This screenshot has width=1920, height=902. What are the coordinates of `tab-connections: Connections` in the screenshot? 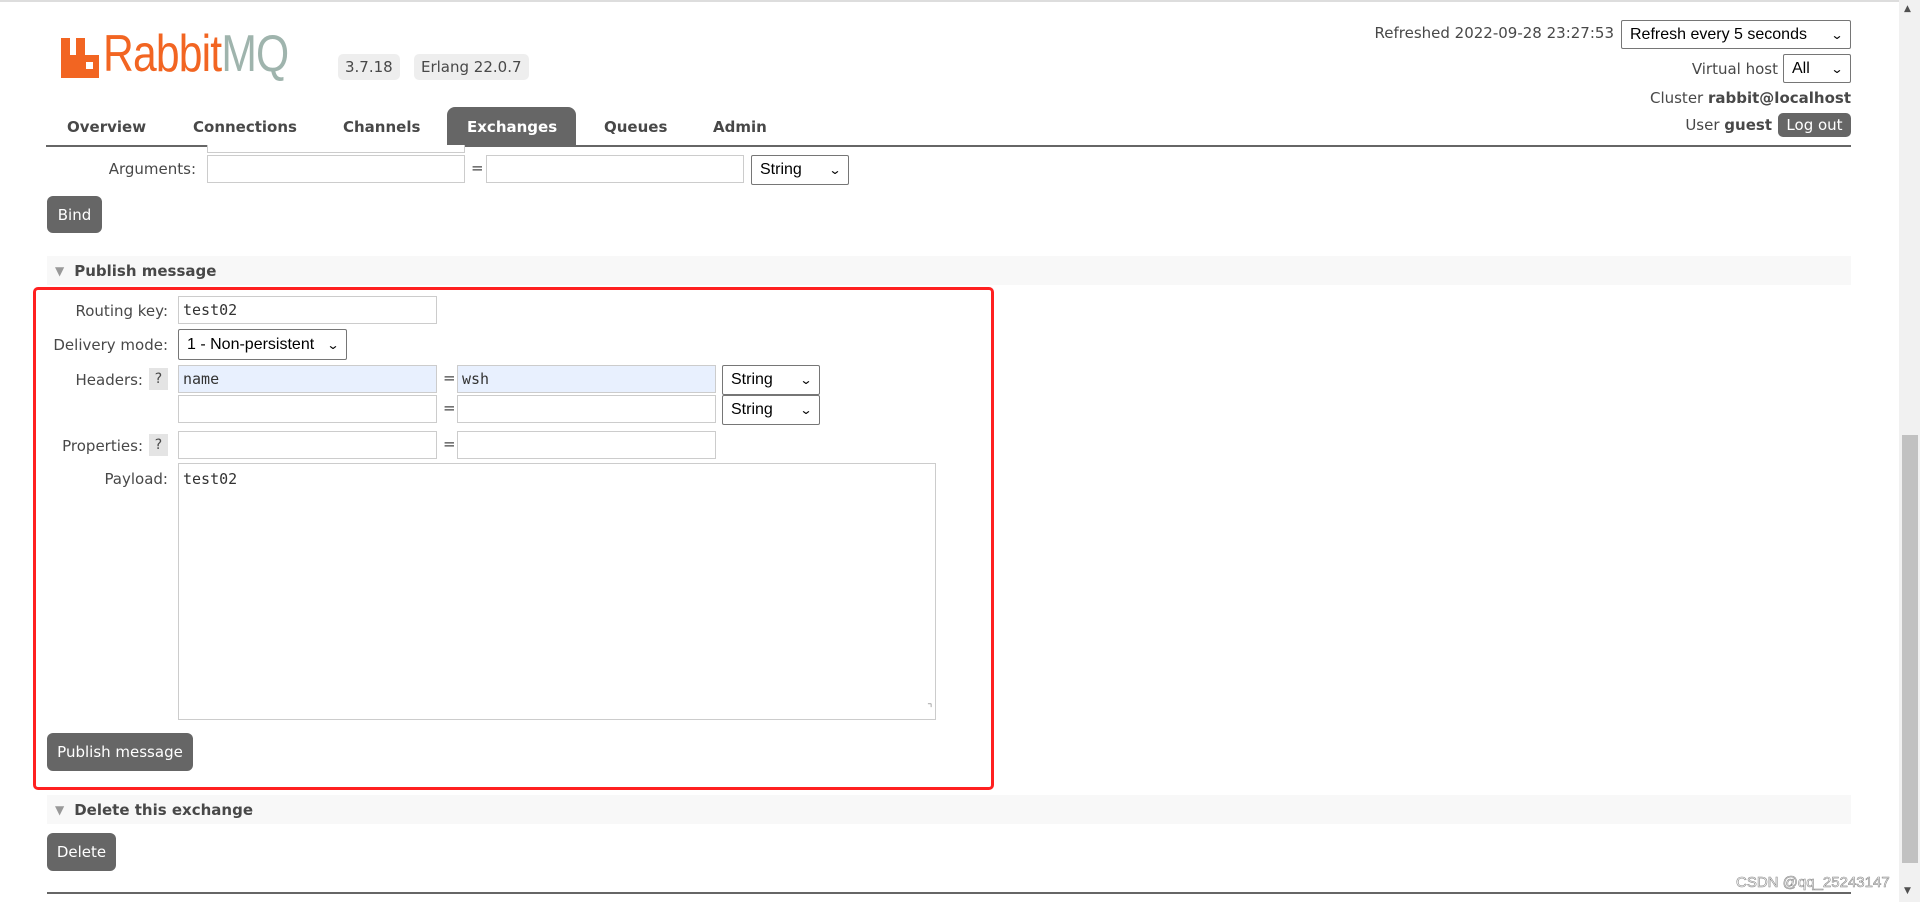 It's located at (245, 126).